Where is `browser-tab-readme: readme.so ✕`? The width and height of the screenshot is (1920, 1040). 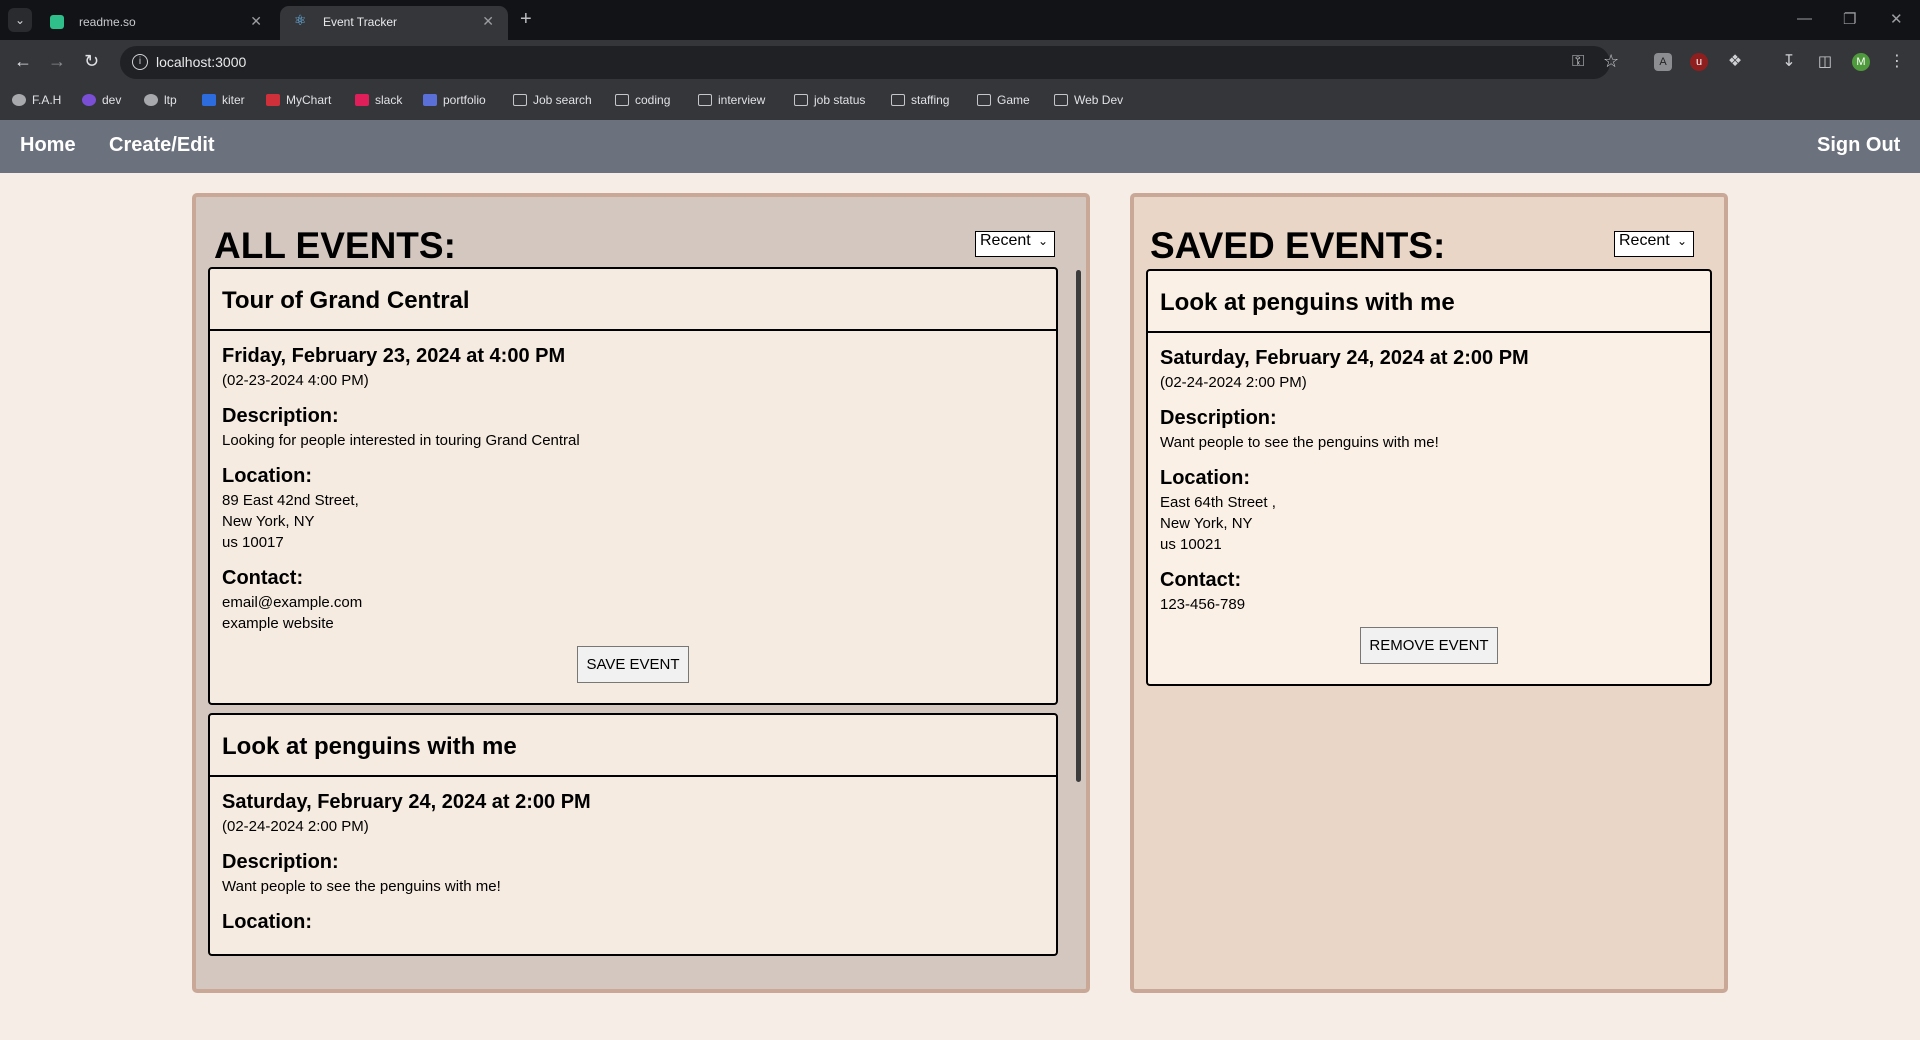
browser-tab-readme: readme.so ✕ is located at coordinates (156, 23).